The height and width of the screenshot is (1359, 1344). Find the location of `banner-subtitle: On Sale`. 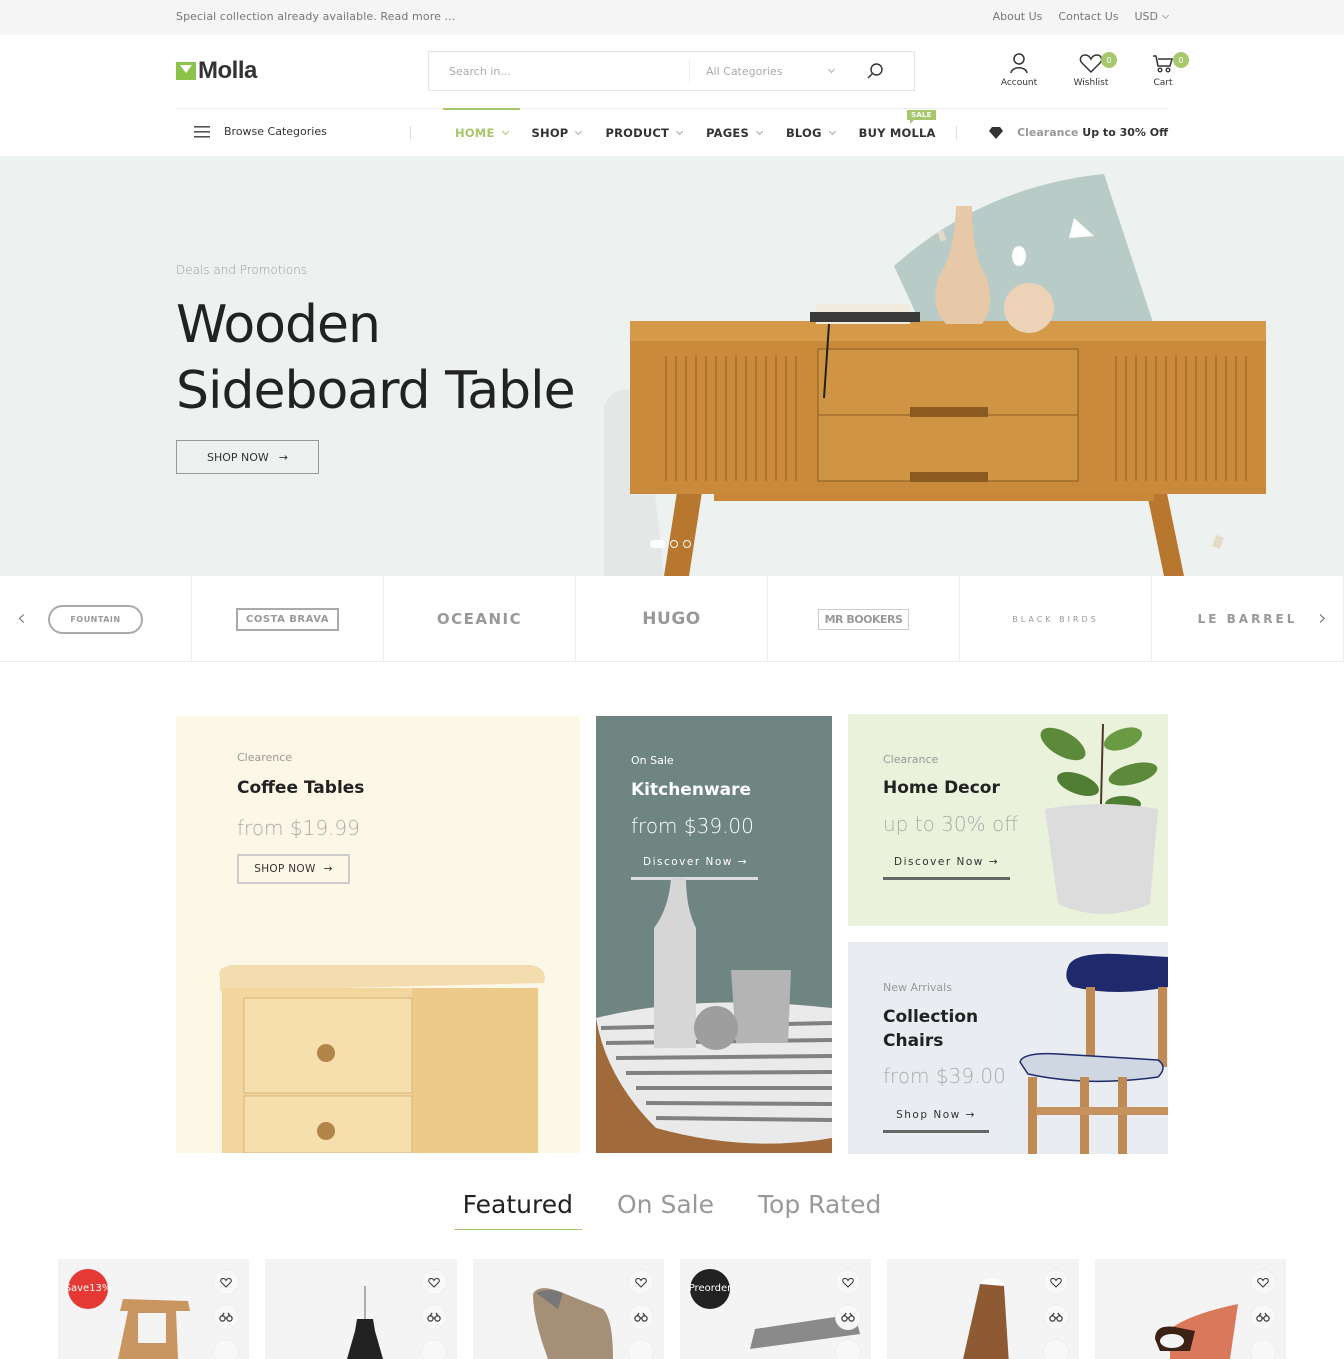

banner-subtitle: On Sale is located at coordinates (652, 760).